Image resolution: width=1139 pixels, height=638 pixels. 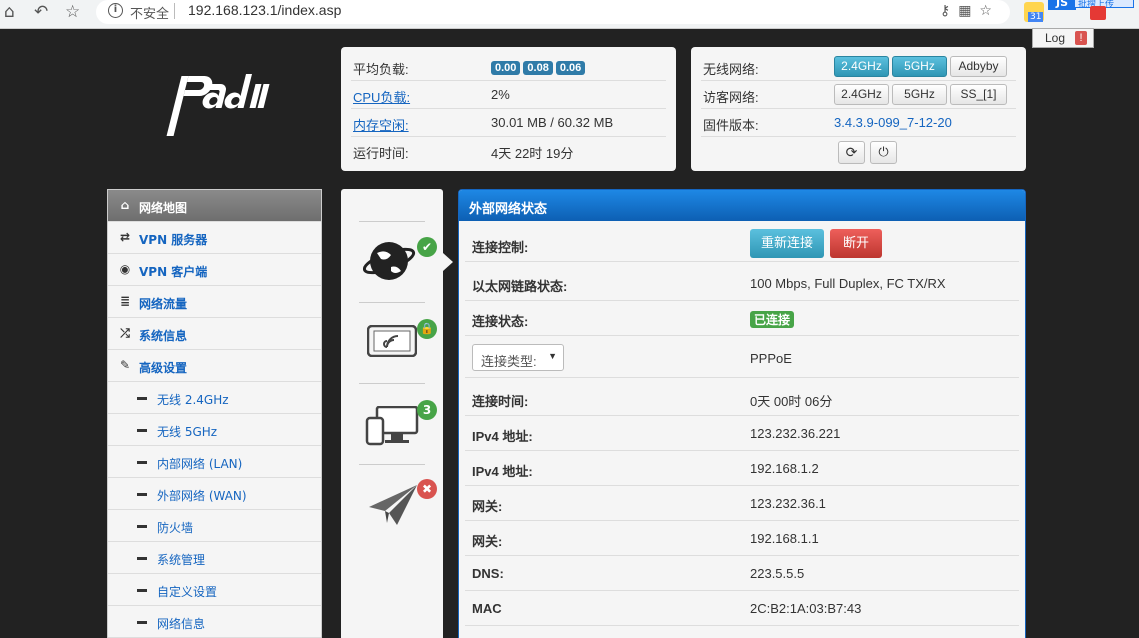 What do you see at coordinates (772, 319) in the screenshot?
I see `status-badge: 已连接` at bounding box center [772, 319].